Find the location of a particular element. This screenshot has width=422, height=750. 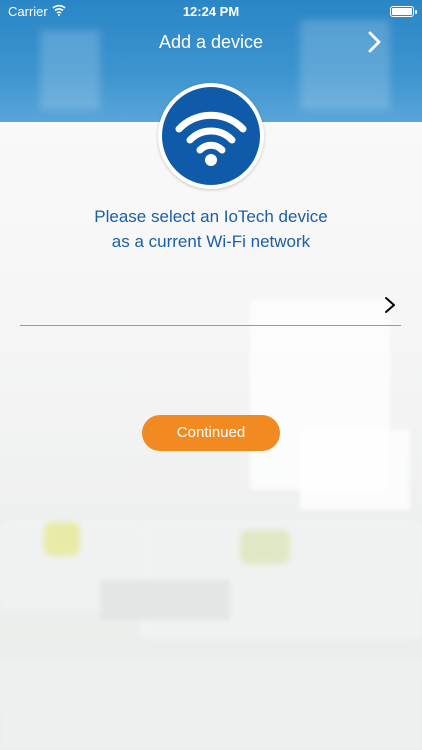

status-bar: Carrier 12:24 PM is located at coordinates (211, 11).